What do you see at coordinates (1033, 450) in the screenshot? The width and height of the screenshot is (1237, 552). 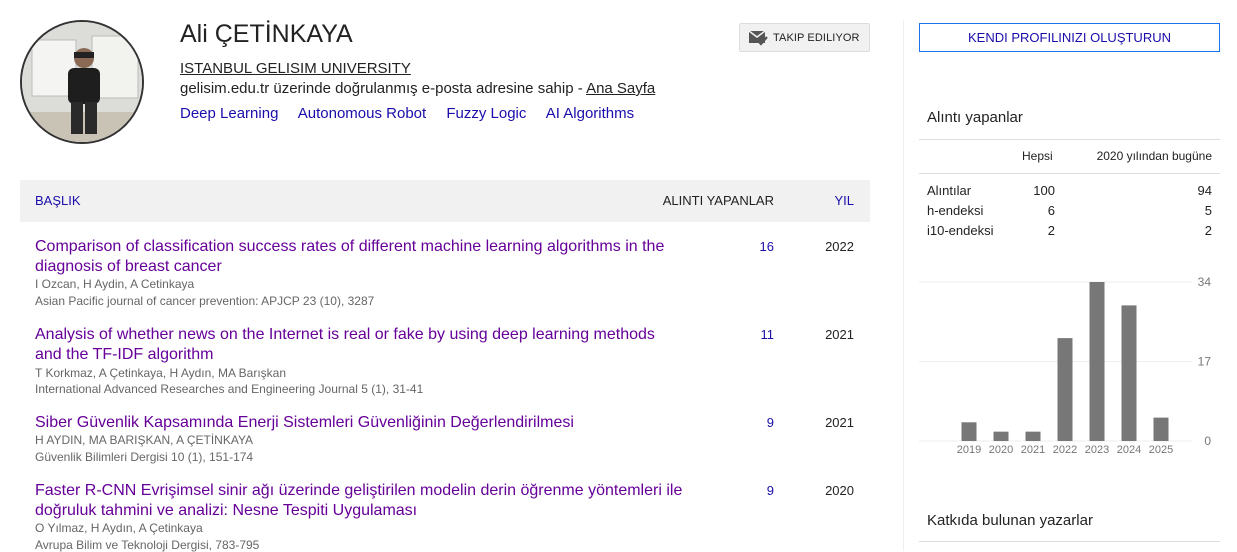 I see `chart-x-tick-label: 2021` at bounding box center [1033, 450].